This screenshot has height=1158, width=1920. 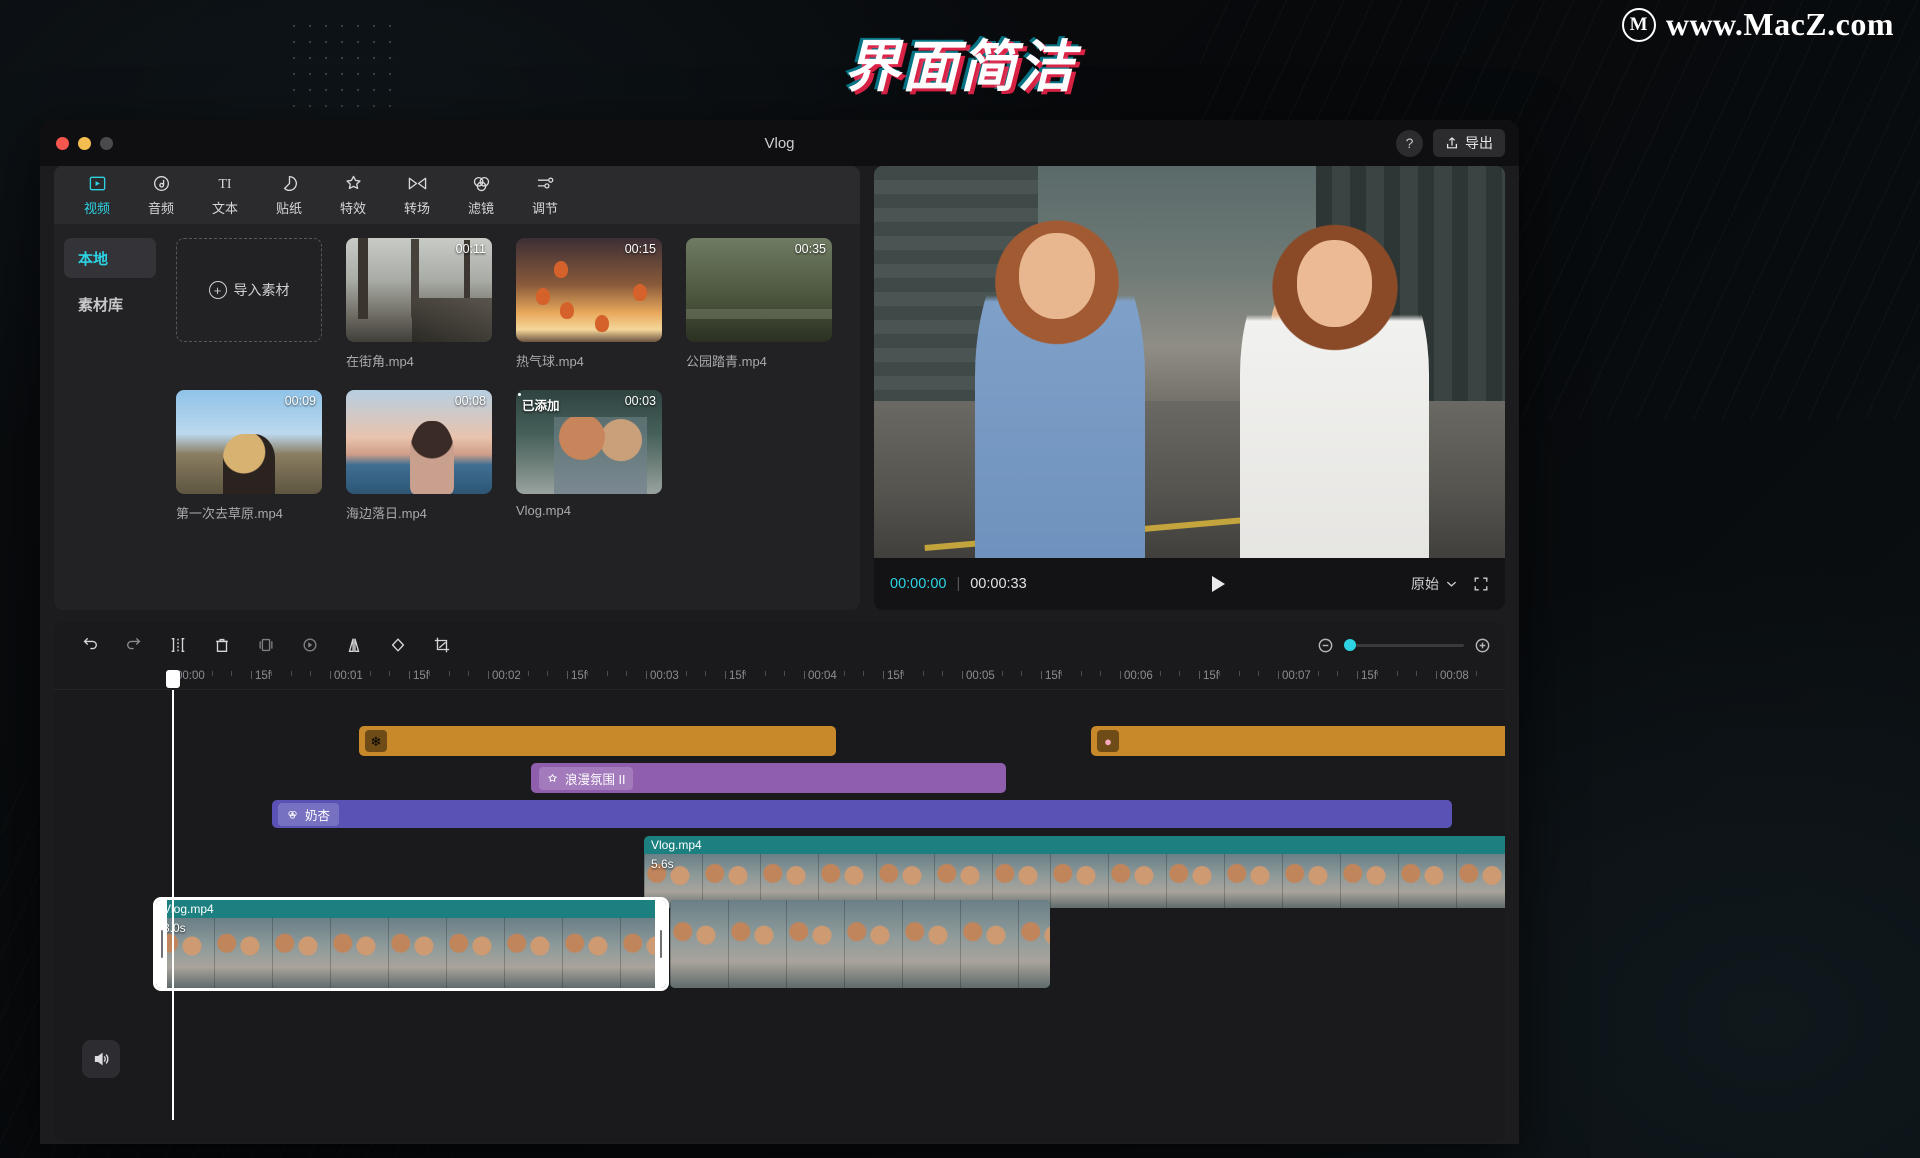 I want to click on import-media-button: + 导入素材, so click(x=249, y=290).